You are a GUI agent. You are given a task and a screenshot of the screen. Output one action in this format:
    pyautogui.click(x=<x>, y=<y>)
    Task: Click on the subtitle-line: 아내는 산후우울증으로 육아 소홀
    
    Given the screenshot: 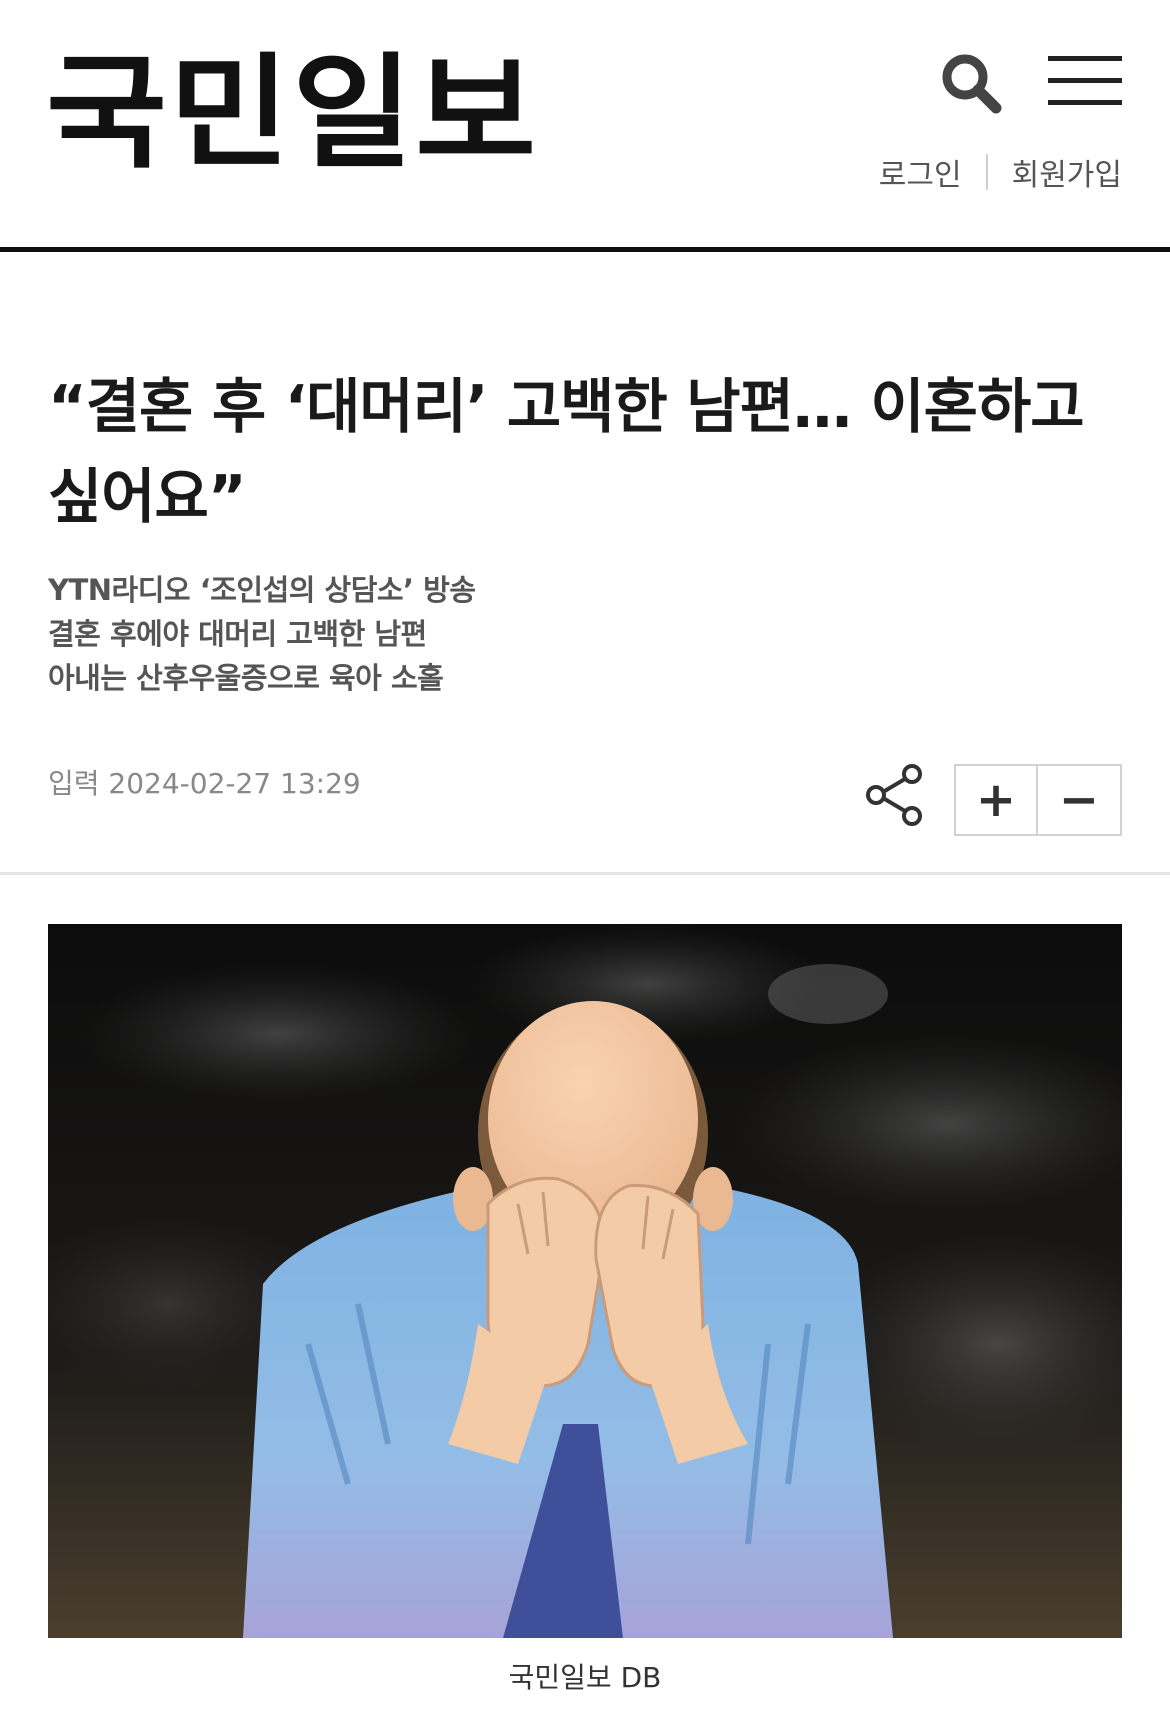 What is the action you would take?
    pyautogui.click(x=246, y=678)
    